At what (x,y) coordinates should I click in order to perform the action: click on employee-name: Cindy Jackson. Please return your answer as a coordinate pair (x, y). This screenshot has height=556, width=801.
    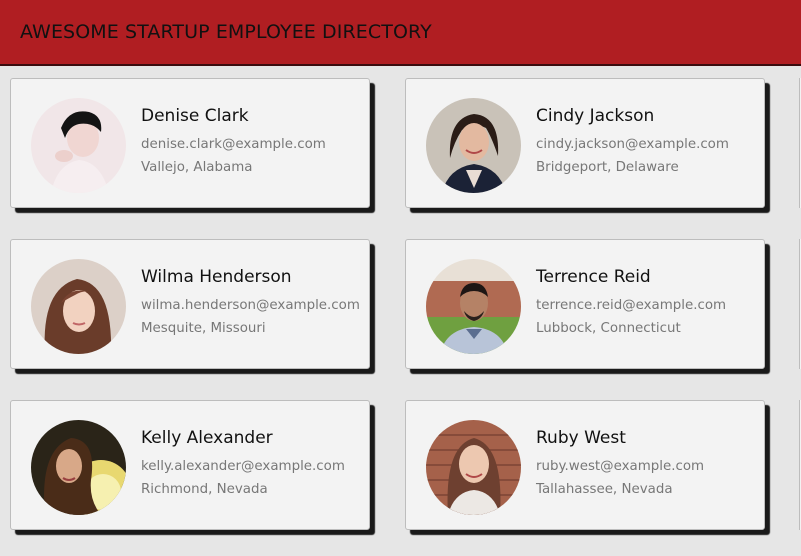
    Looking at the image, I should click on (595, 116).